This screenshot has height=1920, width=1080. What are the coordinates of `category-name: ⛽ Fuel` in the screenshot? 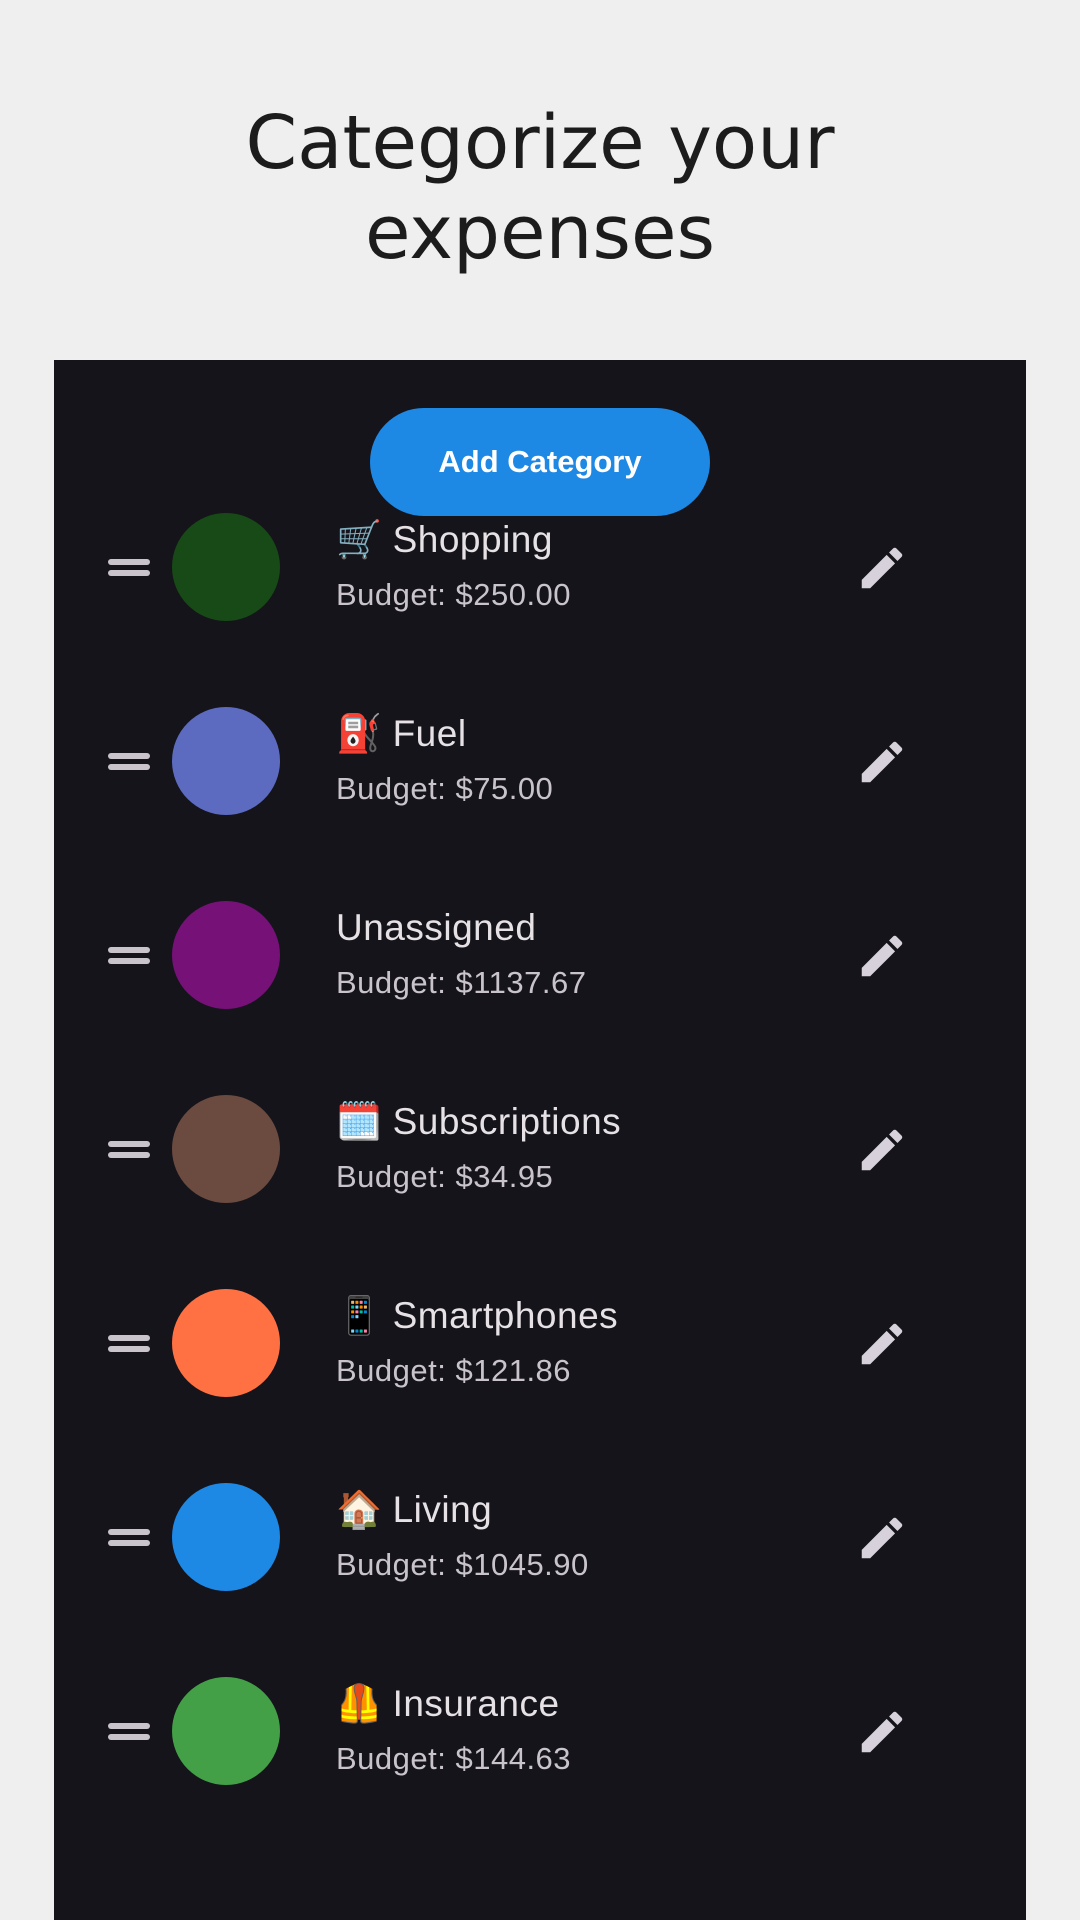 It's located at (401, 734).